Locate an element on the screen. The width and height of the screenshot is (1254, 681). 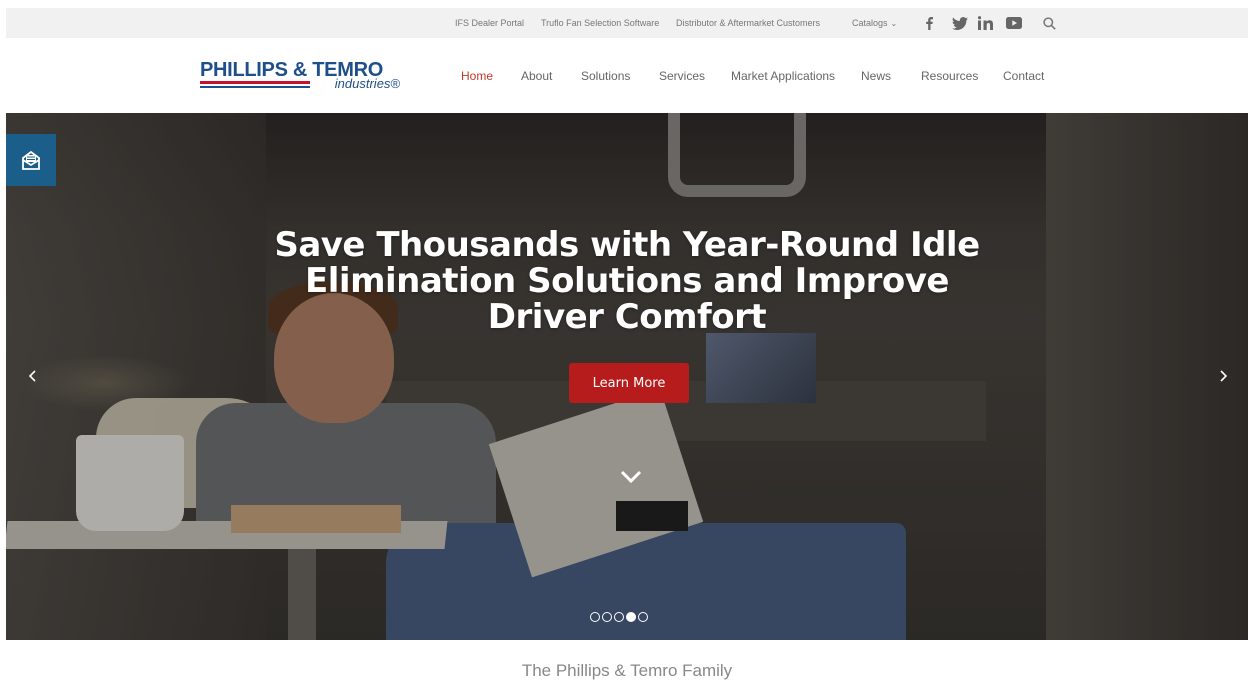
linkedin-icon is located at coordinates (987, 23).